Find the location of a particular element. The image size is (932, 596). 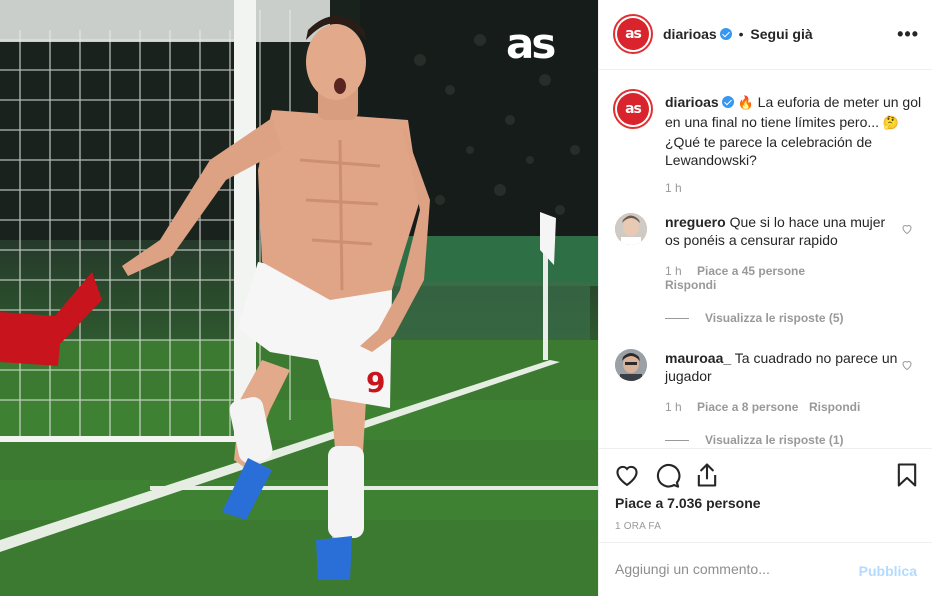

as-logo: as is located at coordinates (531, 43).